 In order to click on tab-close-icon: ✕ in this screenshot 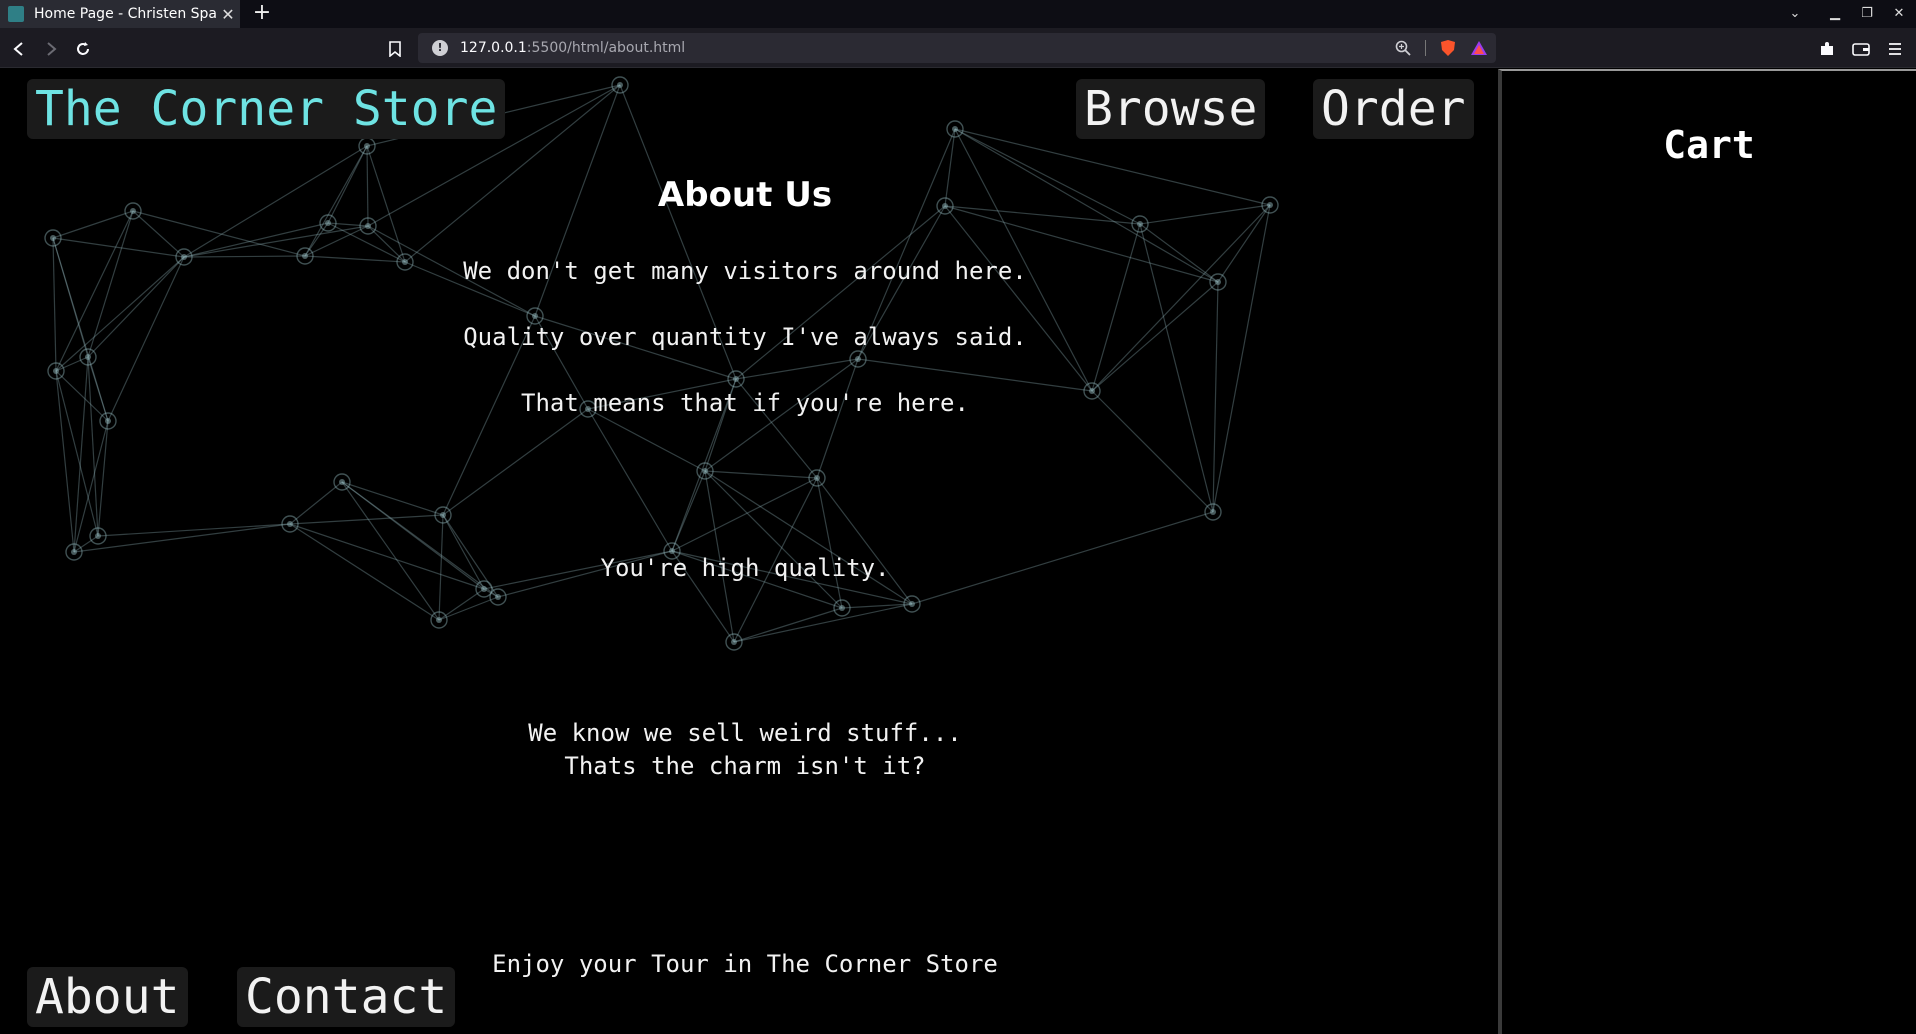, I will do `click(228, 14)`.